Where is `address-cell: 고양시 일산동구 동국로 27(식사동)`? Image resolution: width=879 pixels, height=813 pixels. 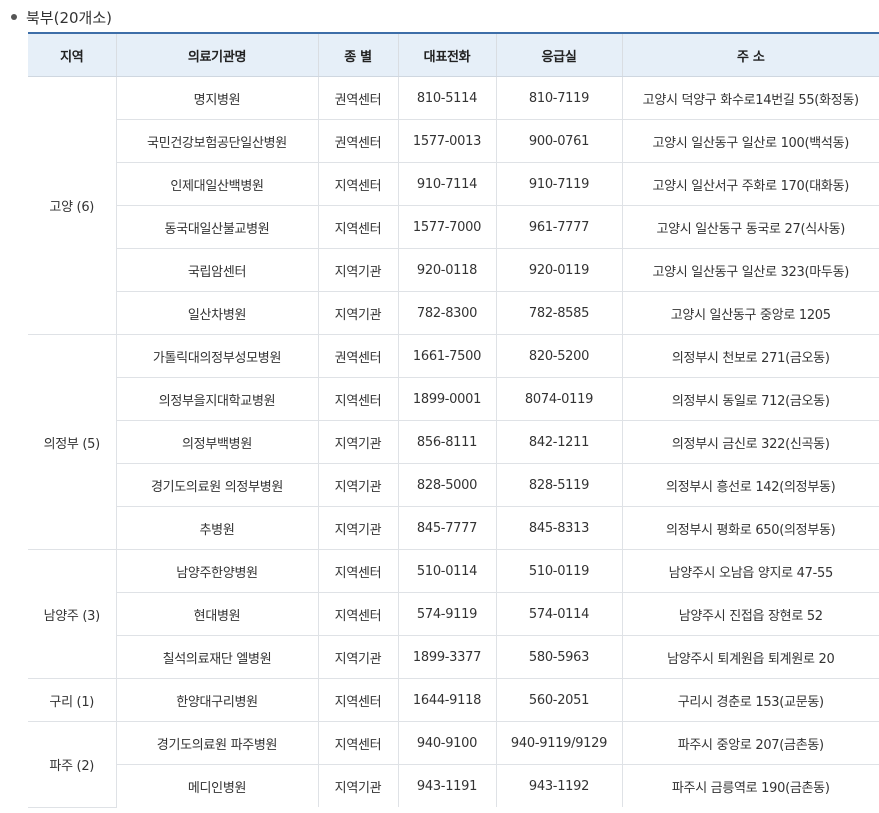
address-cell: 고양시 일산동구 동국로 27(식사동) is located at coordinates (750, 227).